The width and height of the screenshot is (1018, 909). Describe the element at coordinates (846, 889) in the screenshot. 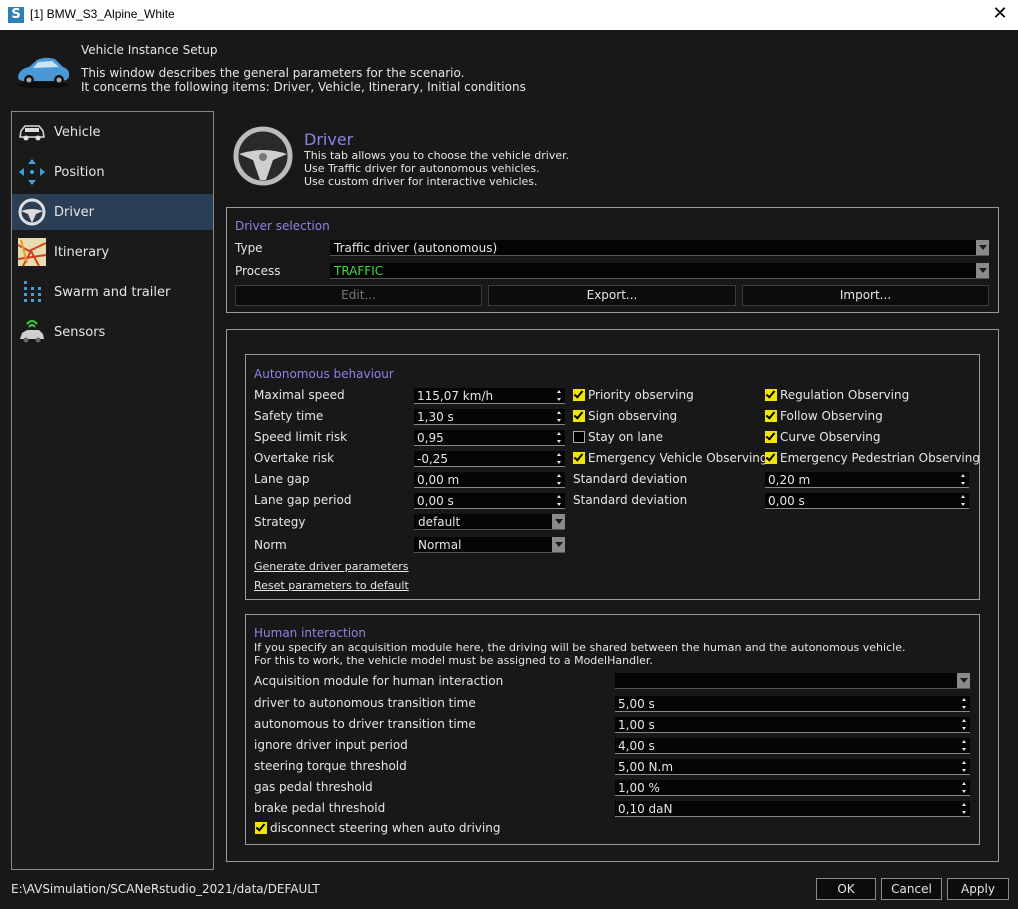

I see `ok-button: OK` at that location.